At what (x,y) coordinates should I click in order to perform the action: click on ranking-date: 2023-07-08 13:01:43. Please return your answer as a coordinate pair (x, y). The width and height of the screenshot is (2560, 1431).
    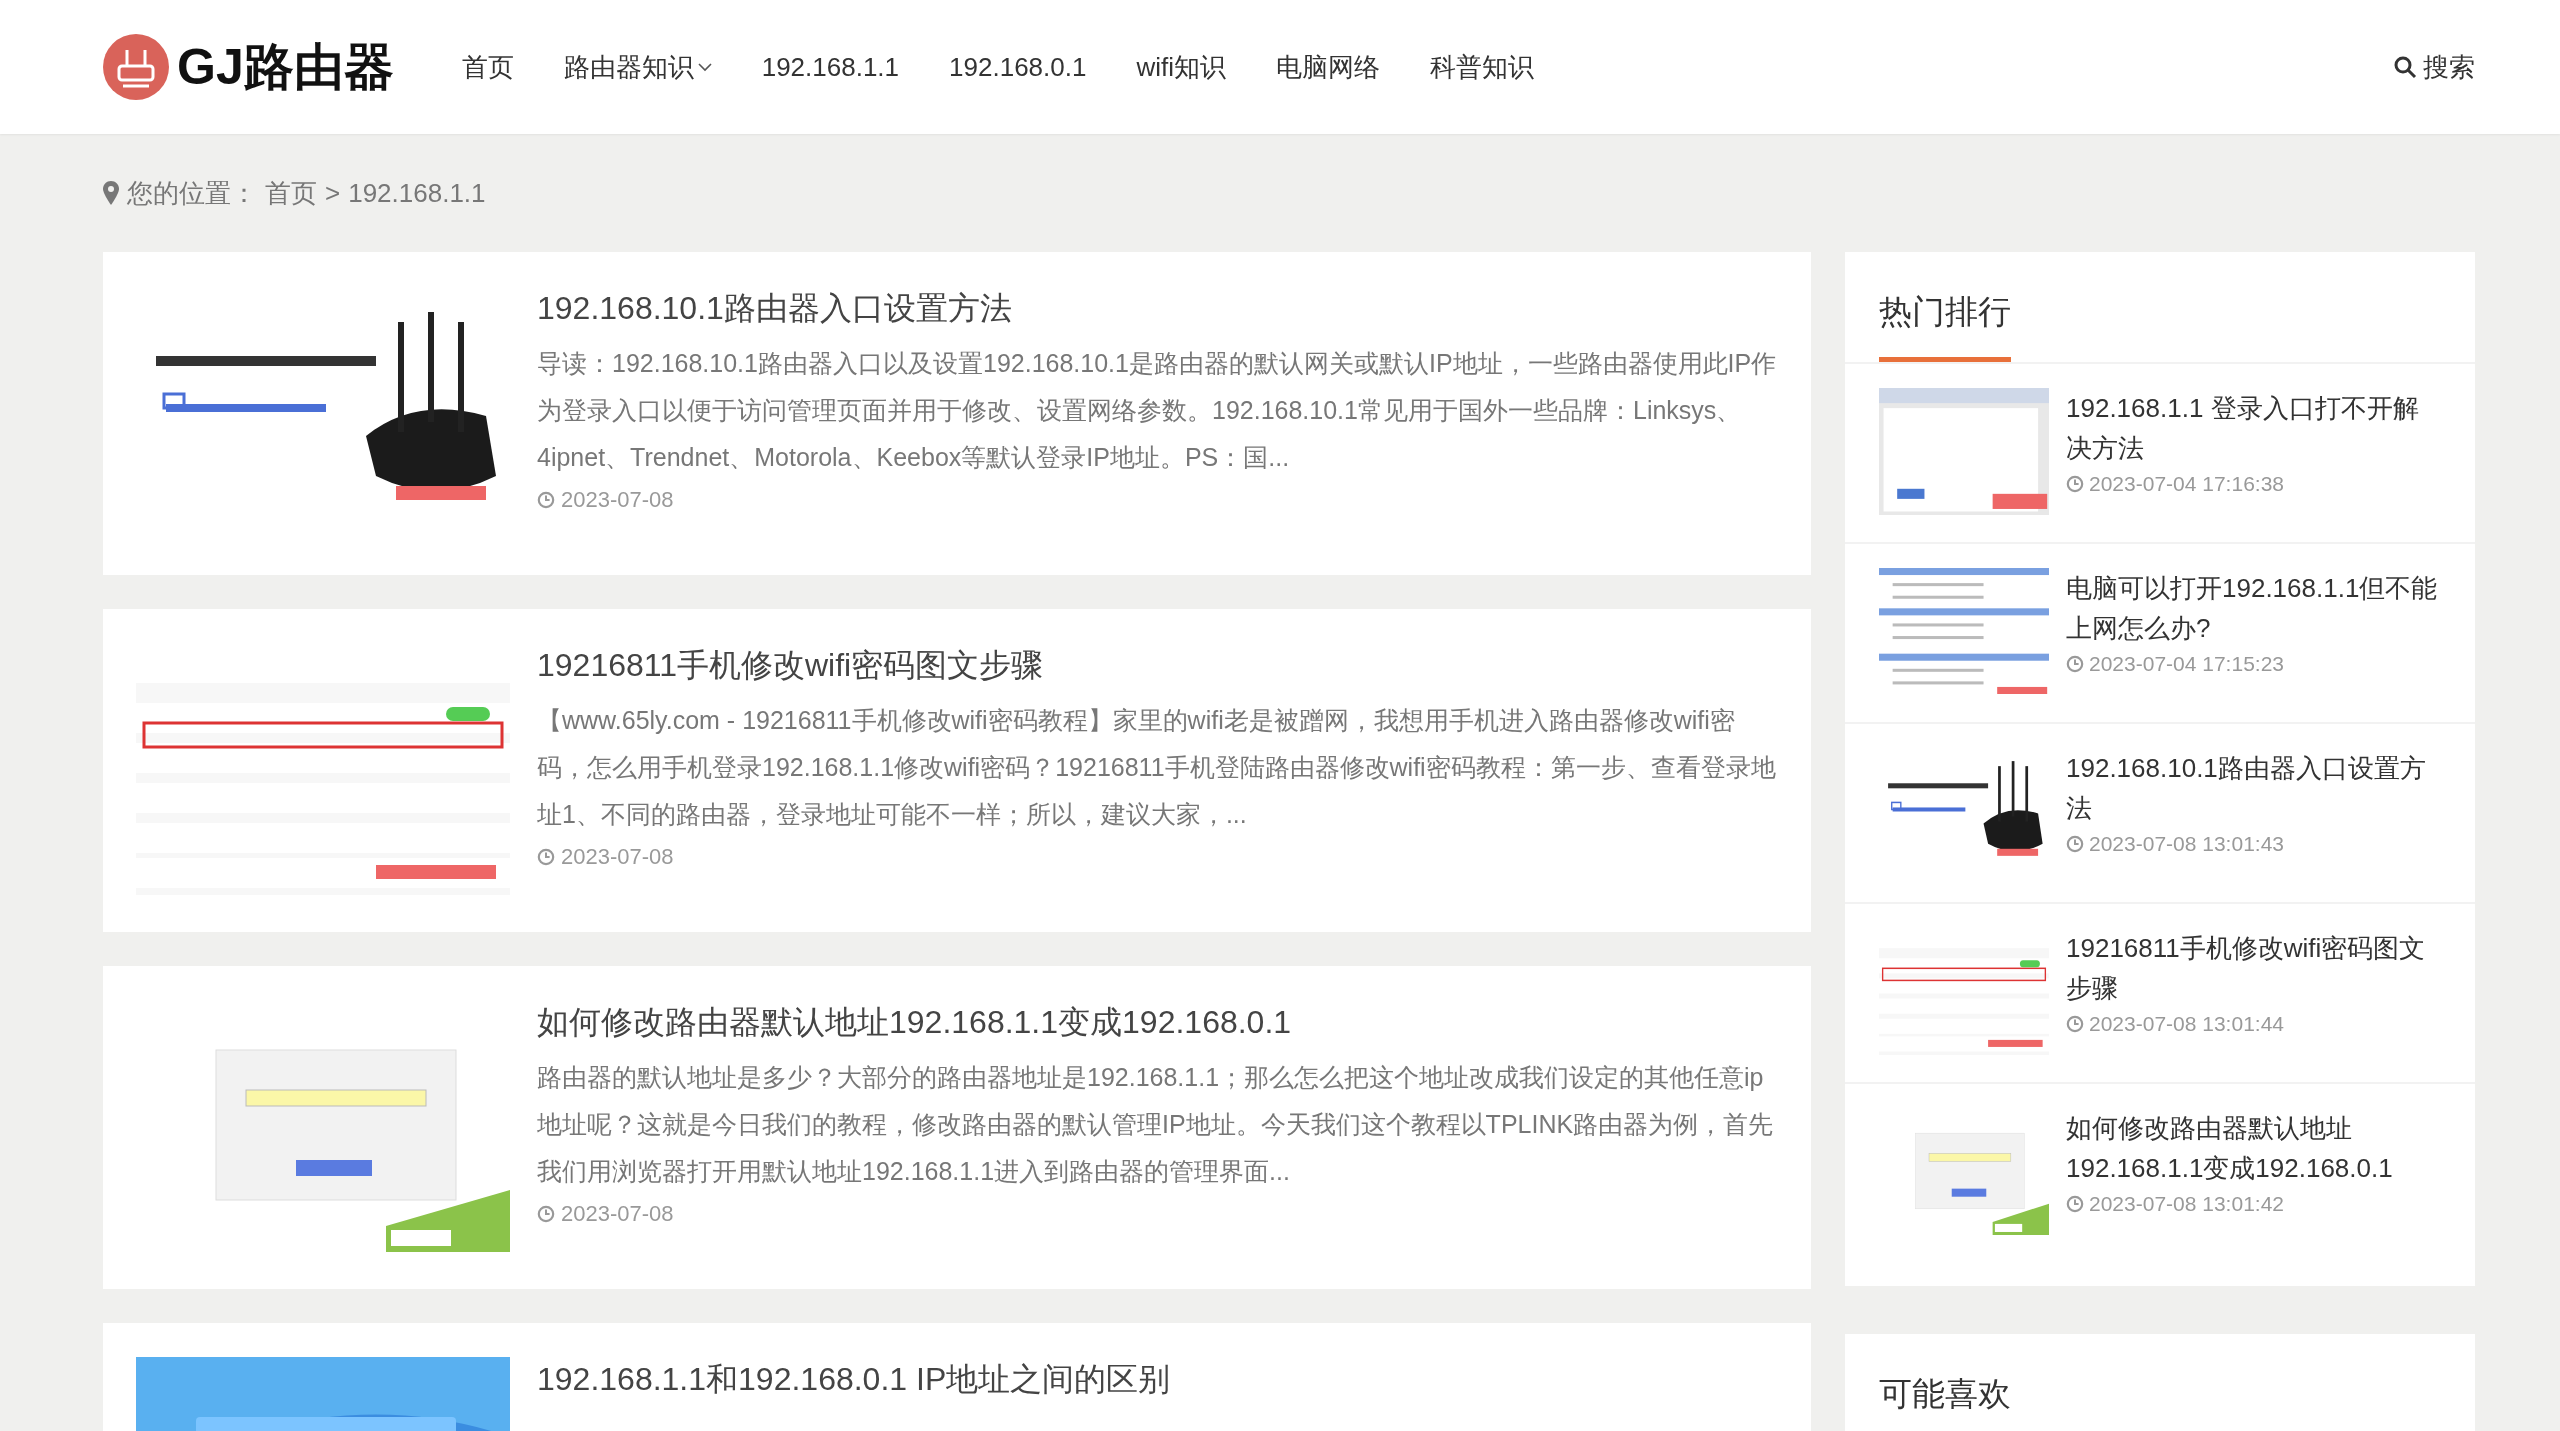
    Looking at the image, I should click on (2186, 844).